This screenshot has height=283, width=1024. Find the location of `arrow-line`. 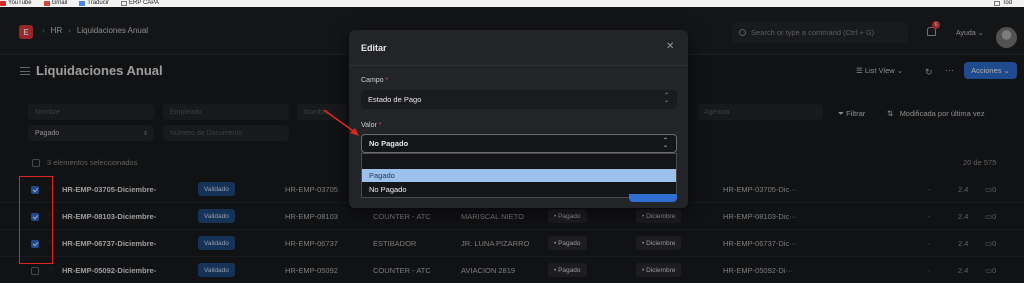

arrow-line is located at coordinates (340, 121).